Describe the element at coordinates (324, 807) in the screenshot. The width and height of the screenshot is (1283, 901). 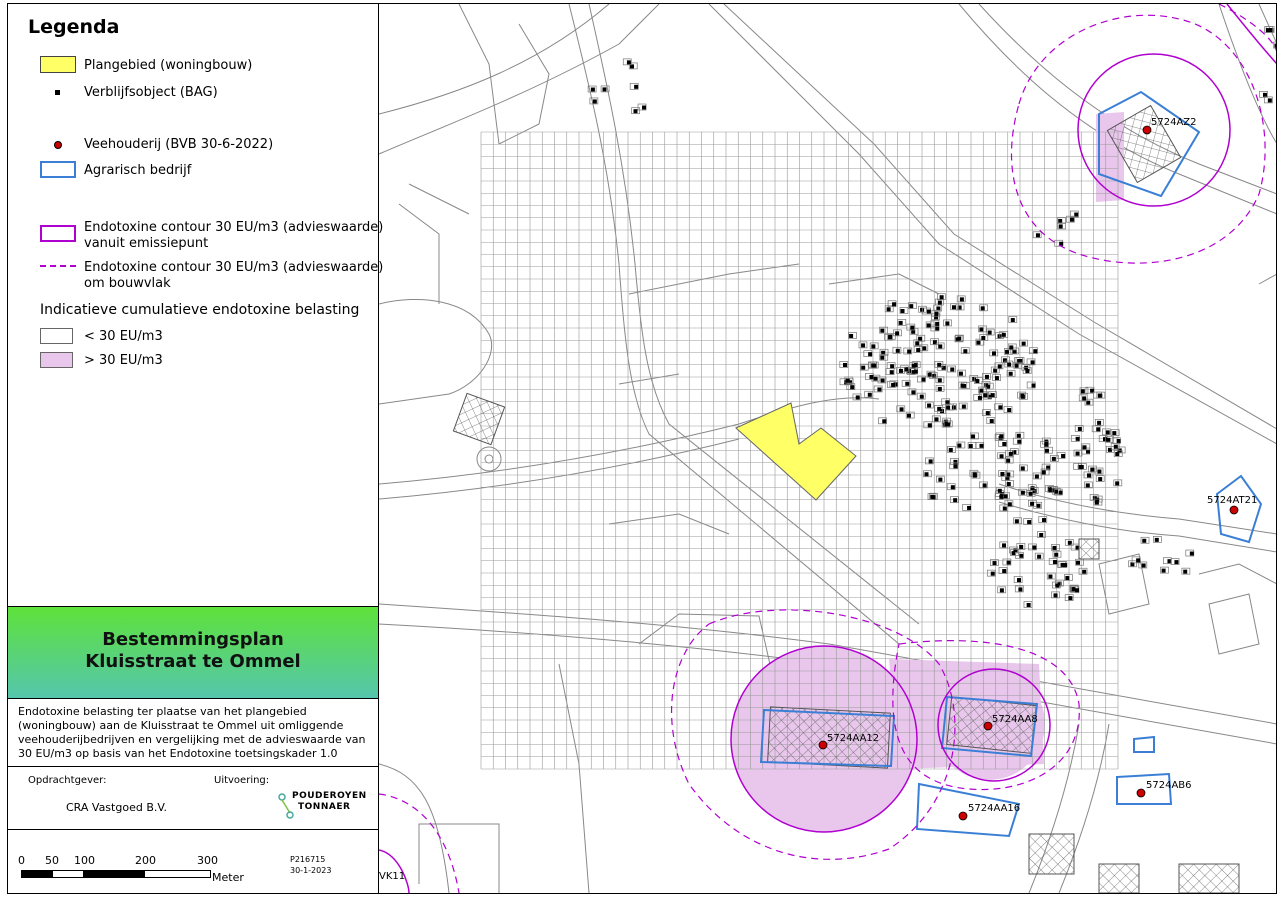
I see `logo-line-2: TONNAER` at that location.